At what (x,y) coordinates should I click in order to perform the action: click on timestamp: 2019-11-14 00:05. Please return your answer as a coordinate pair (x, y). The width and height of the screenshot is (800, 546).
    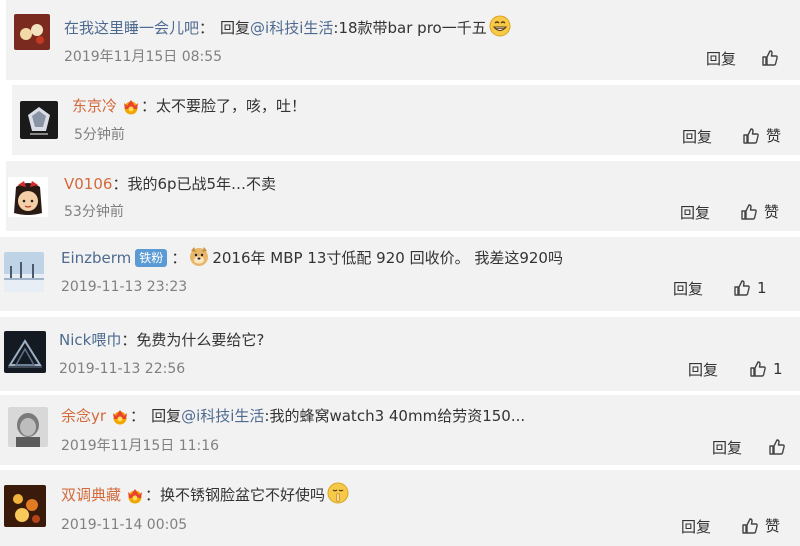
    Looking at the image, I should click on (124, 525).